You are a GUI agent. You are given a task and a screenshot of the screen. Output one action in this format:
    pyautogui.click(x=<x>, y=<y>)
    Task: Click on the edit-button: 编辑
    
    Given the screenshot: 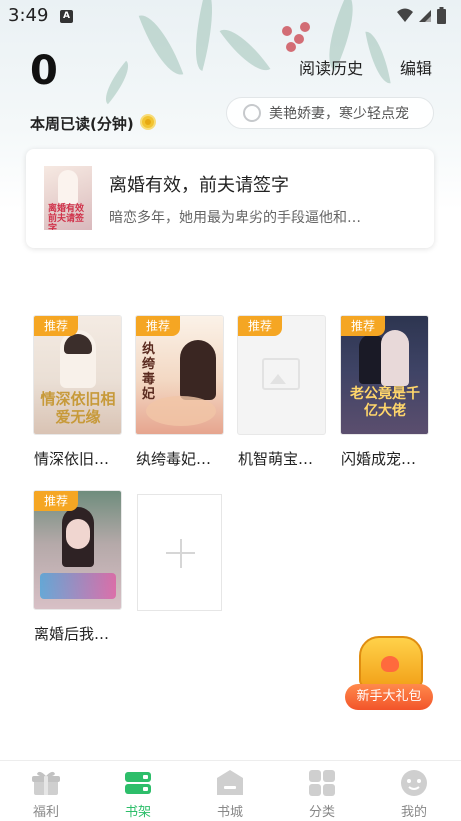 What is the action you would take?
    pyautogui.click(x=416, y=67)
    